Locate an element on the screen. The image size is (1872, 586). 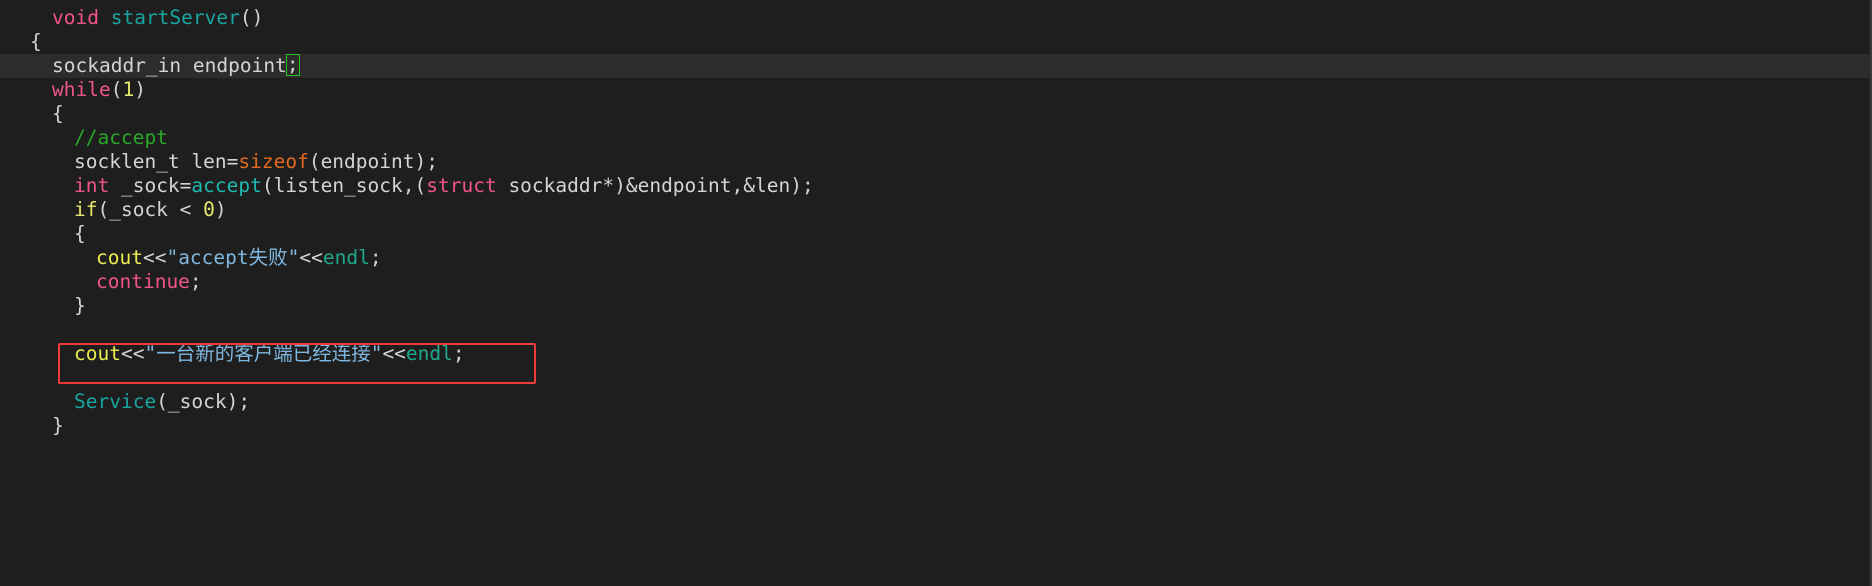
code-line-text: while(1) is located at coordinates (73, 90).